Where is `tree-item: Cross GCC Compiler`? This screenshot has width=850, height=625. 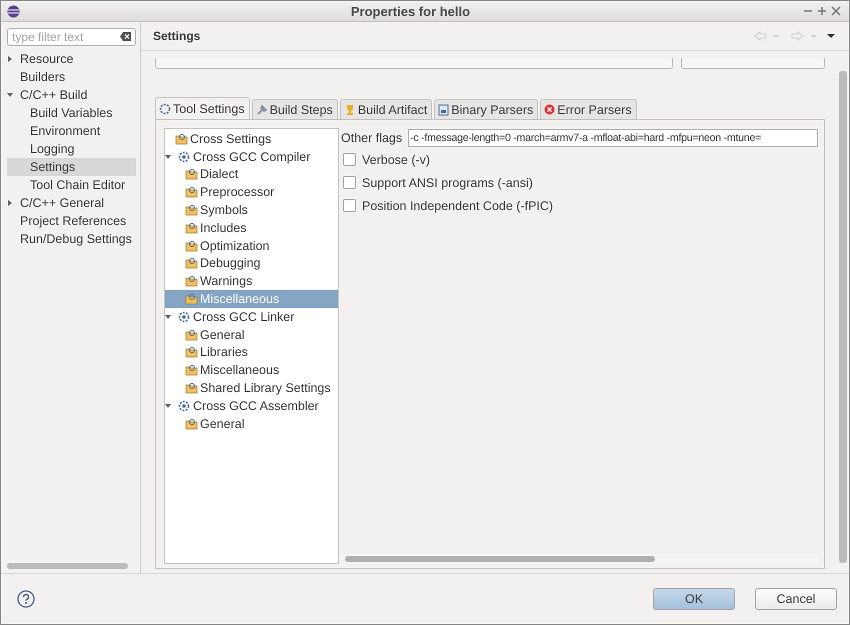
tree-item: Cross GCC Compiler is located at coordinates (251, 157).